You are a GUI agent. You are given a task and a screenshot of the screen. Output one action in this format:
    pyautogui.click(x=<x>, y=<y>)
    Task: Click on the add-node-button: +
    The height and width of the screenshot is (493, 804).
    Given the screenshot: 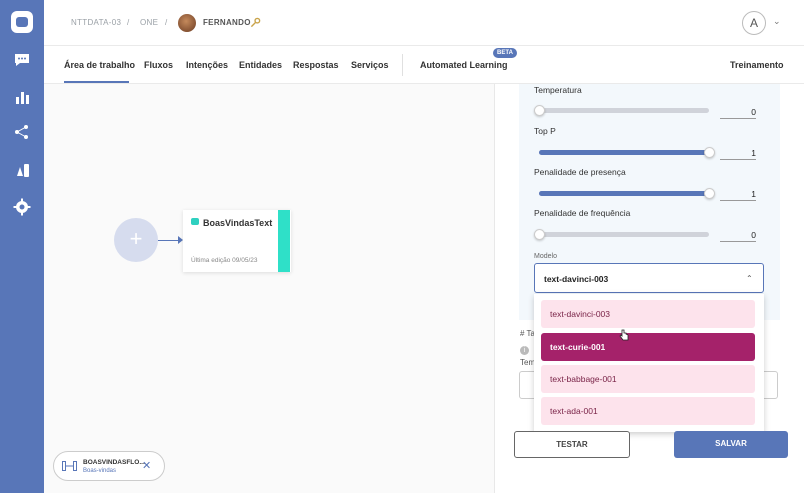 What is the action you would take?
    pyautogui.click(x=136, y=240)
    